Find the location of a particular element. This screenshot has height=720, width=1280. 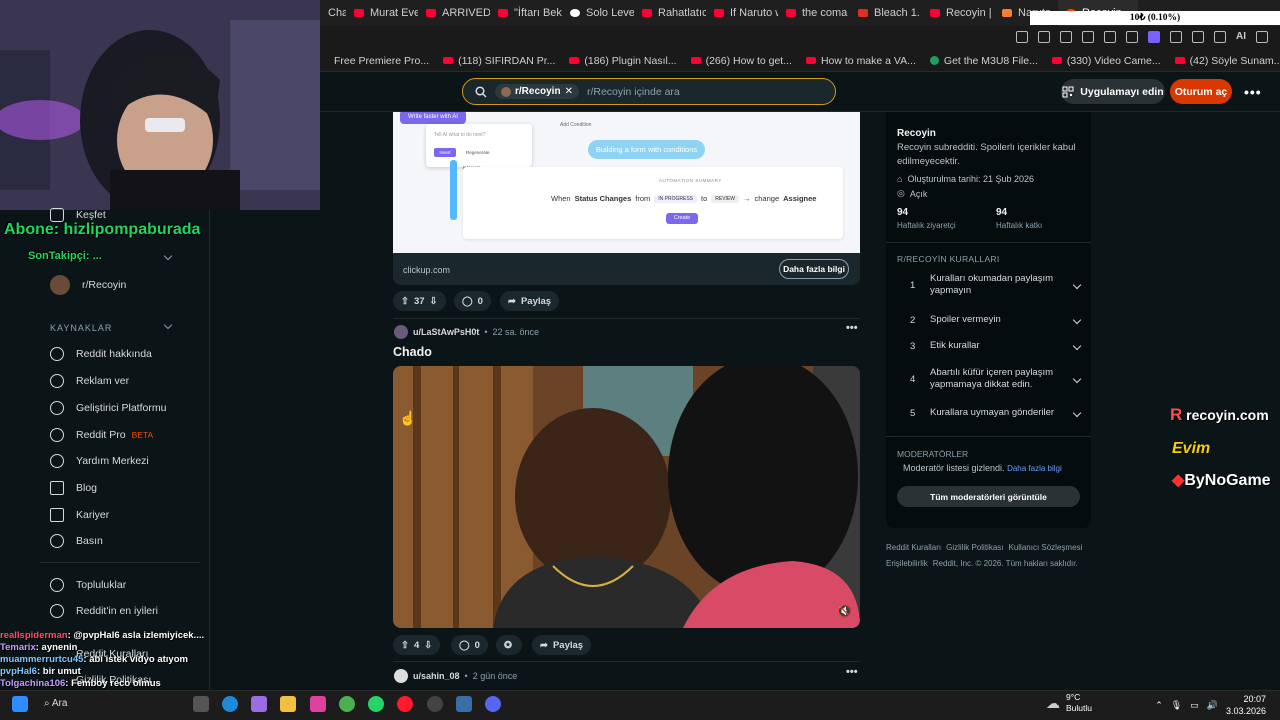

post-video: 🔇 is located at coordinates (626, 497).